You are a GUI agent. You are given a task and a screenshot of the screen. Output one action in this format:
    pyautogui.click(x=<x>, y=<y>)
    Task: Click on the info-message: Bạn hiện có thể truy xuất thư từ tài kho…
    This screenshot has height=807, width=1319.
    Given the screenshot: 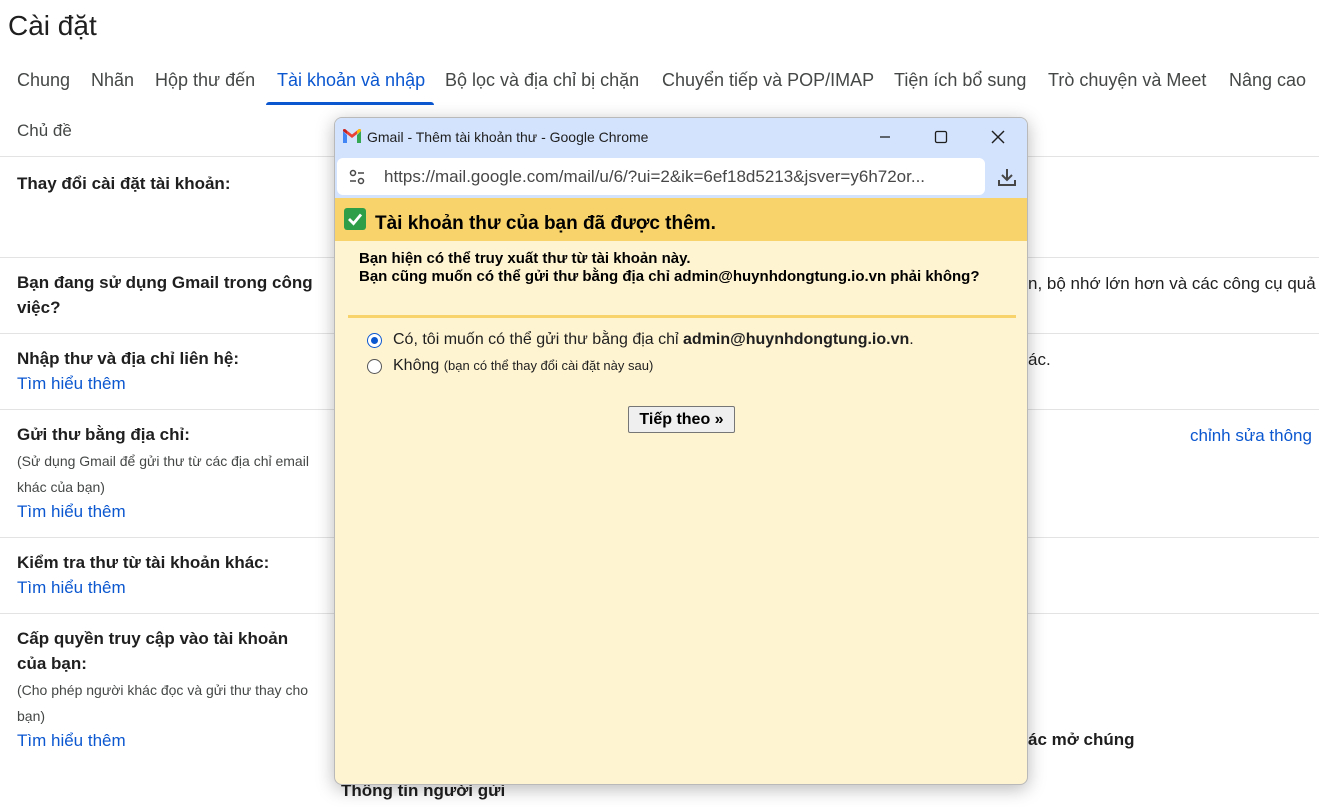 What is the action you would take?
    pyautogui.click(x=679, y=268)
    